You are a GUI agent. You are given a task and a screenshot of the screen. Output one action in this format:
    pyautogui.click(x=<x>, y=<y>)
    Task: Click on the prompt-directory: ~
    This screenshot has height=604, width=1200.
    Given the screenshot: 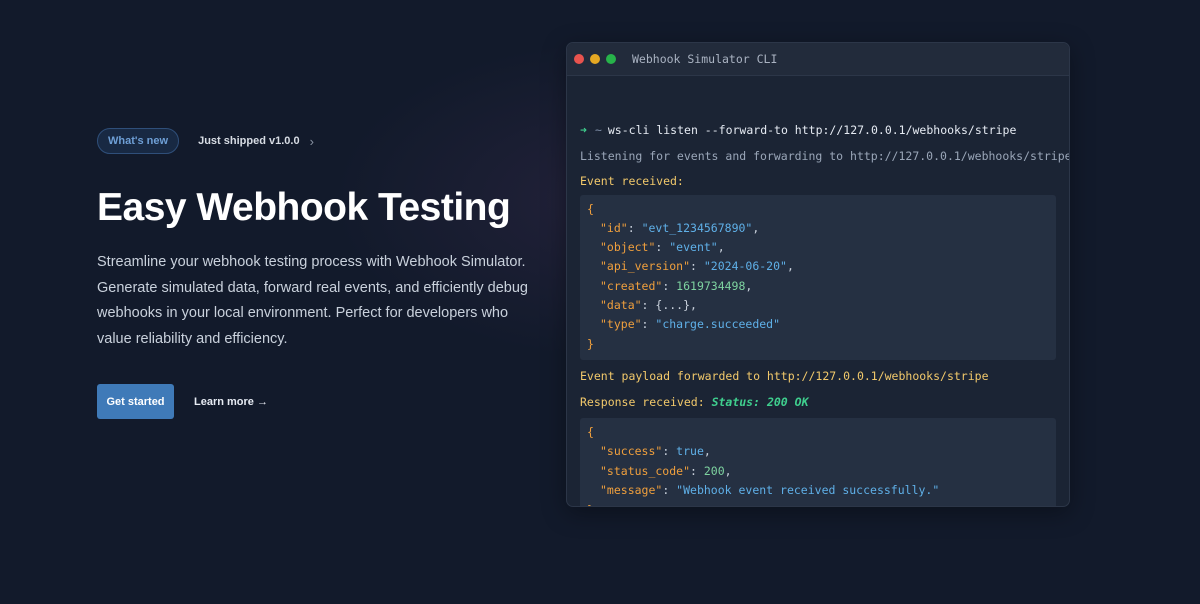 What is the action you would take?
    pyautogui.click(x=598, y=130)
    